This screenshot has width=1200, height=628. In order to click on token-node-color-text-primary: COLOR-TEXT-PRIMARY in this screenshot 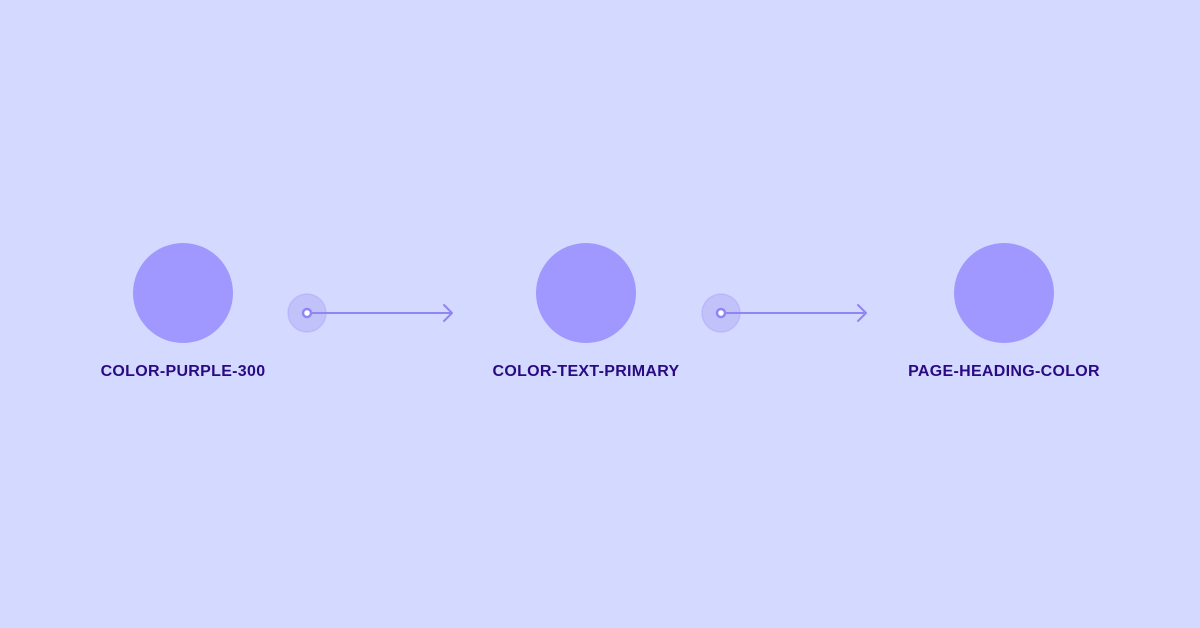, I will do `click(586, 318)`.